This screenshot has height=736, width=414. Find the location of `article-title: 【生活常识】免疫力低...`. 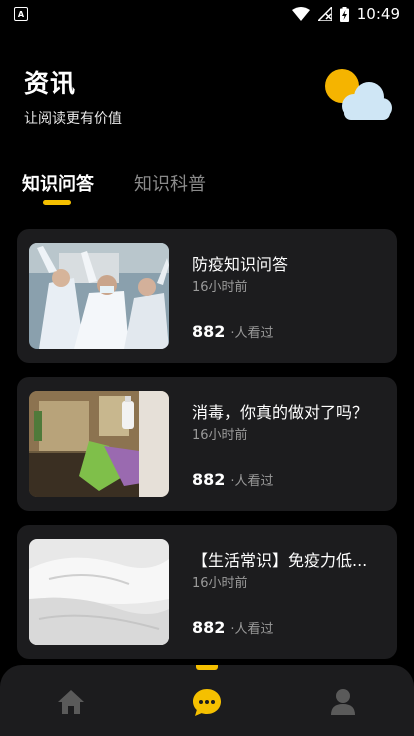

article-title: 【生活常识】免疫力低... is located at coordinates (280, 560).